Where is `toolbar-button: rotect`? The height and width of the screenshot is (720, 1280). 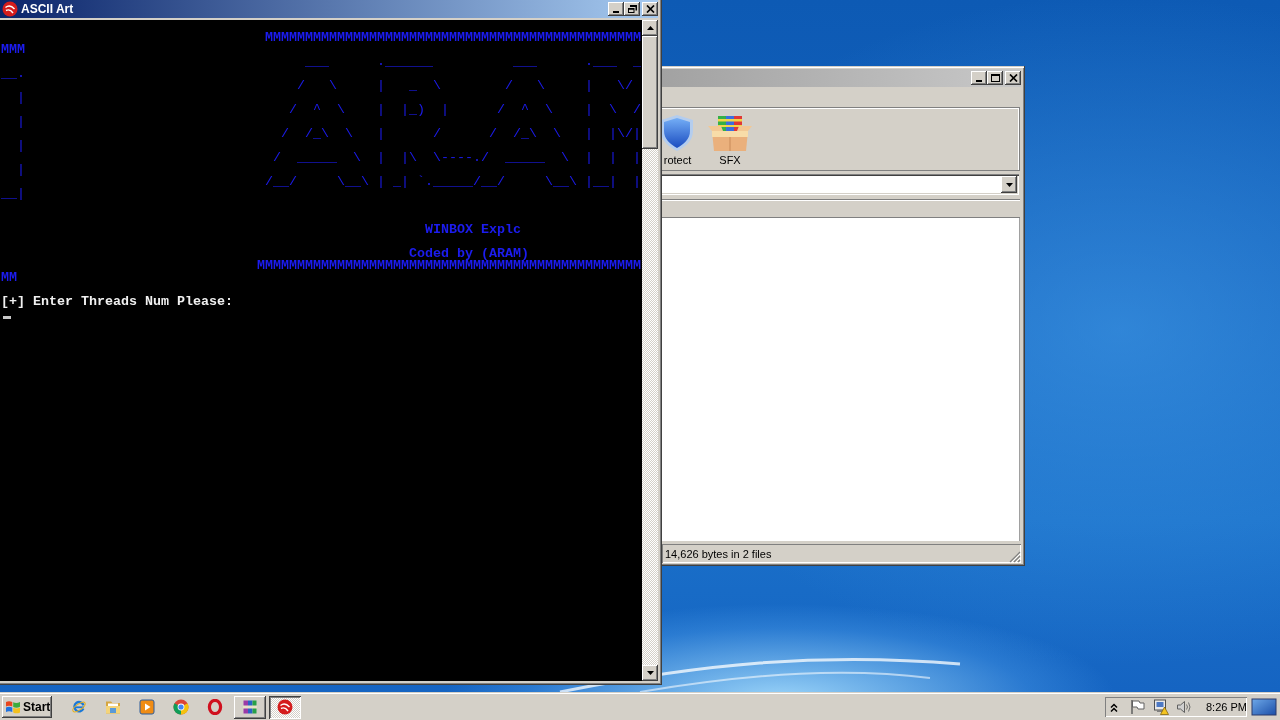 toolbar-button: rotect is located at coordinates (677, 140).